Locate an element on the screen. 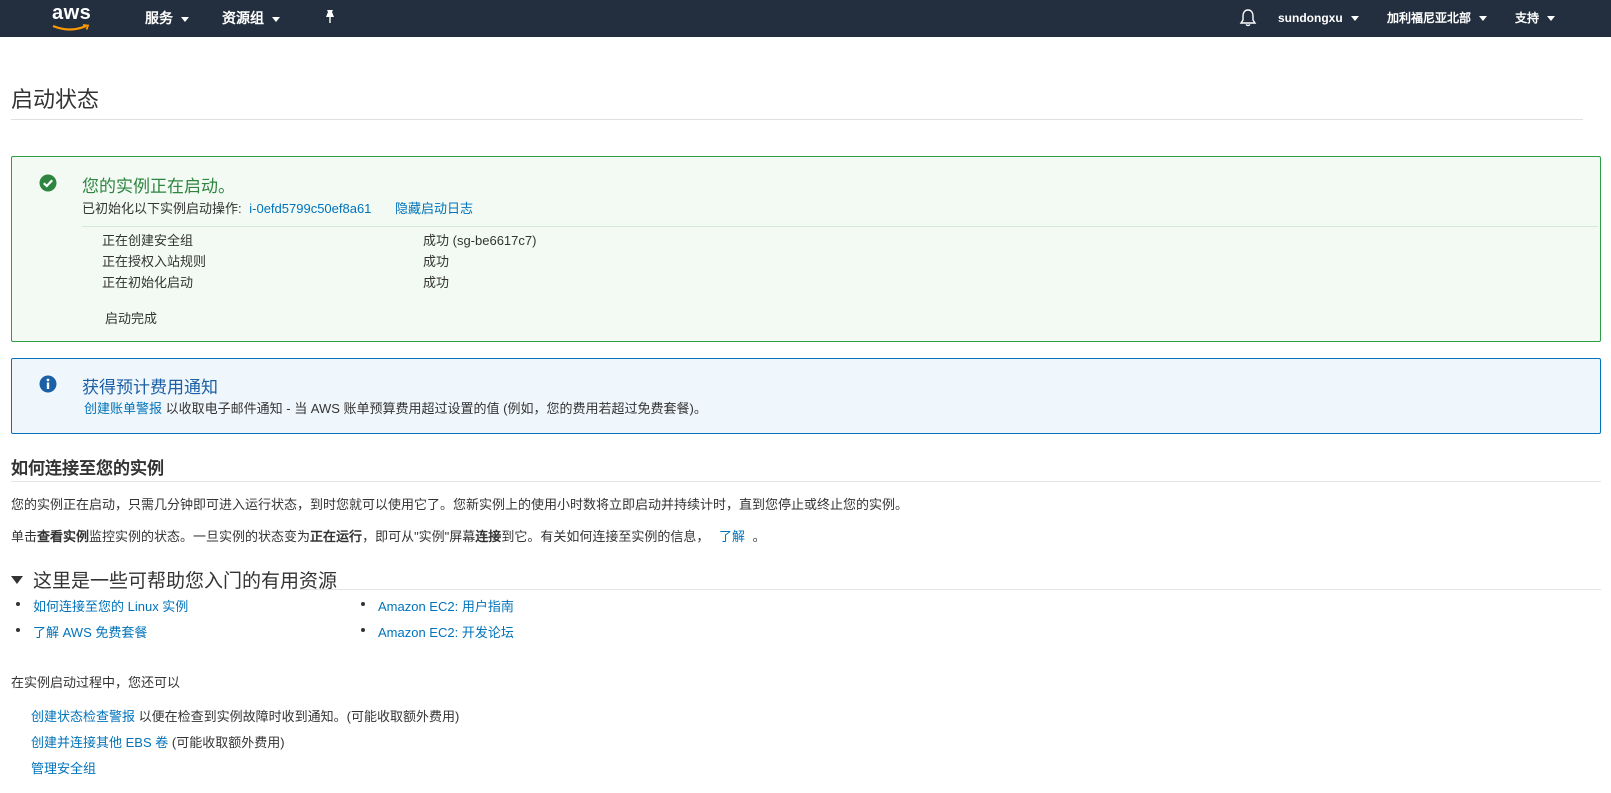 The width and height of the screenshot is (1611, 793). services-menu: 服务 is located at coordinates (167, 18).